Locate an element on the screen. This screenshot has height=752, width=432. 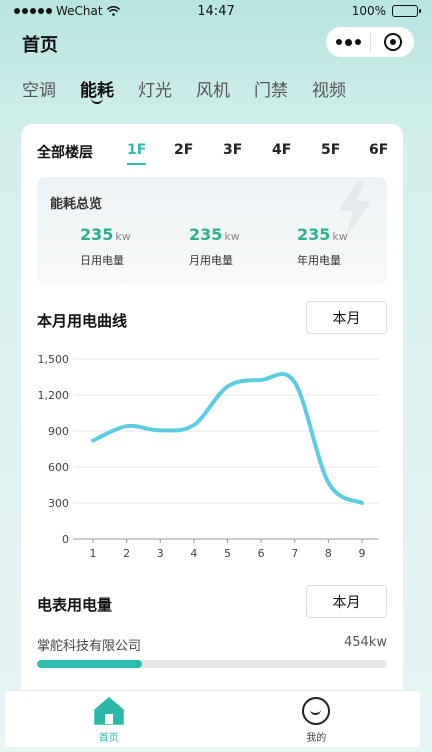
battery-status: 100% is located at coordinates (386, 11).